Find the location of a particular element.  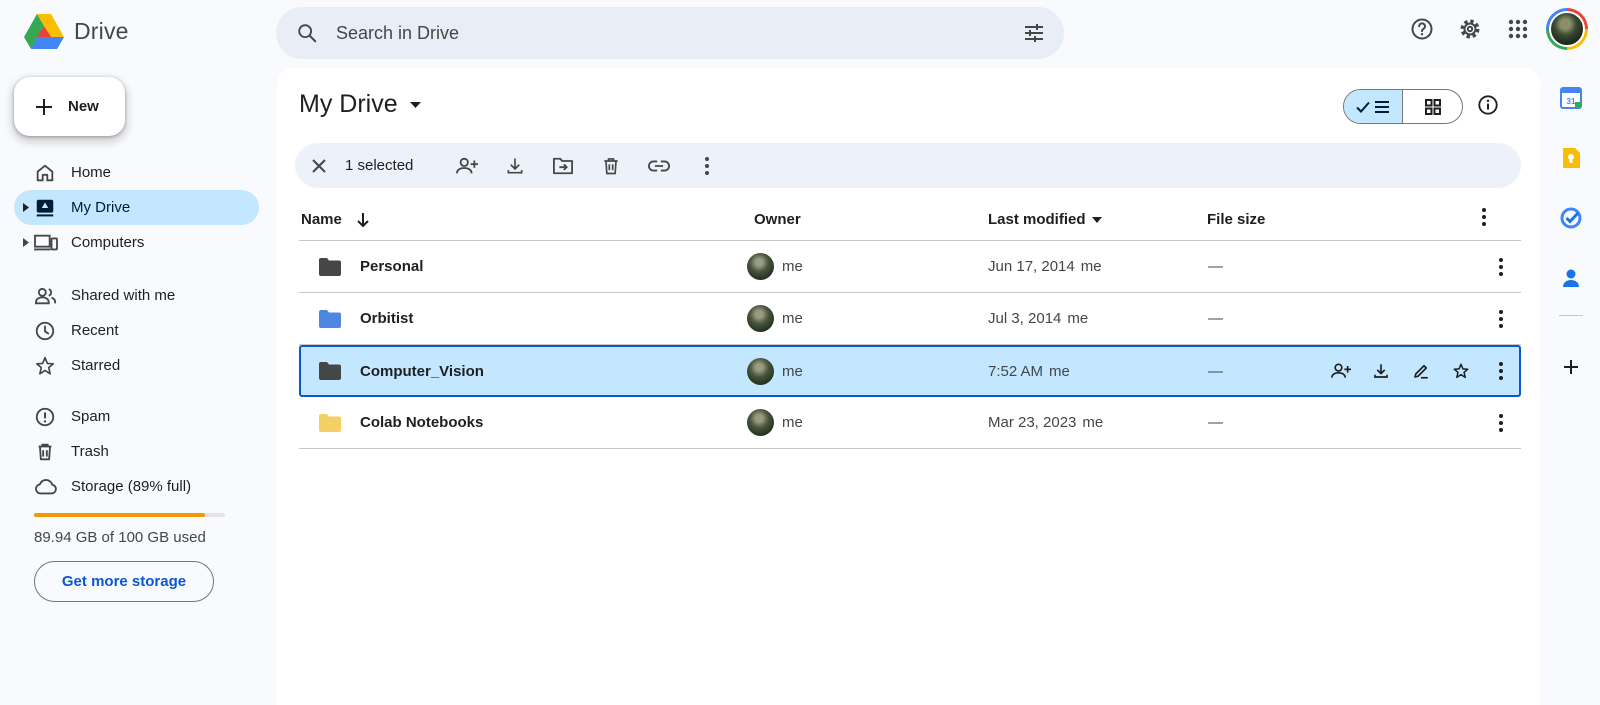

keep-icon is located at coordinates (1571, 158).